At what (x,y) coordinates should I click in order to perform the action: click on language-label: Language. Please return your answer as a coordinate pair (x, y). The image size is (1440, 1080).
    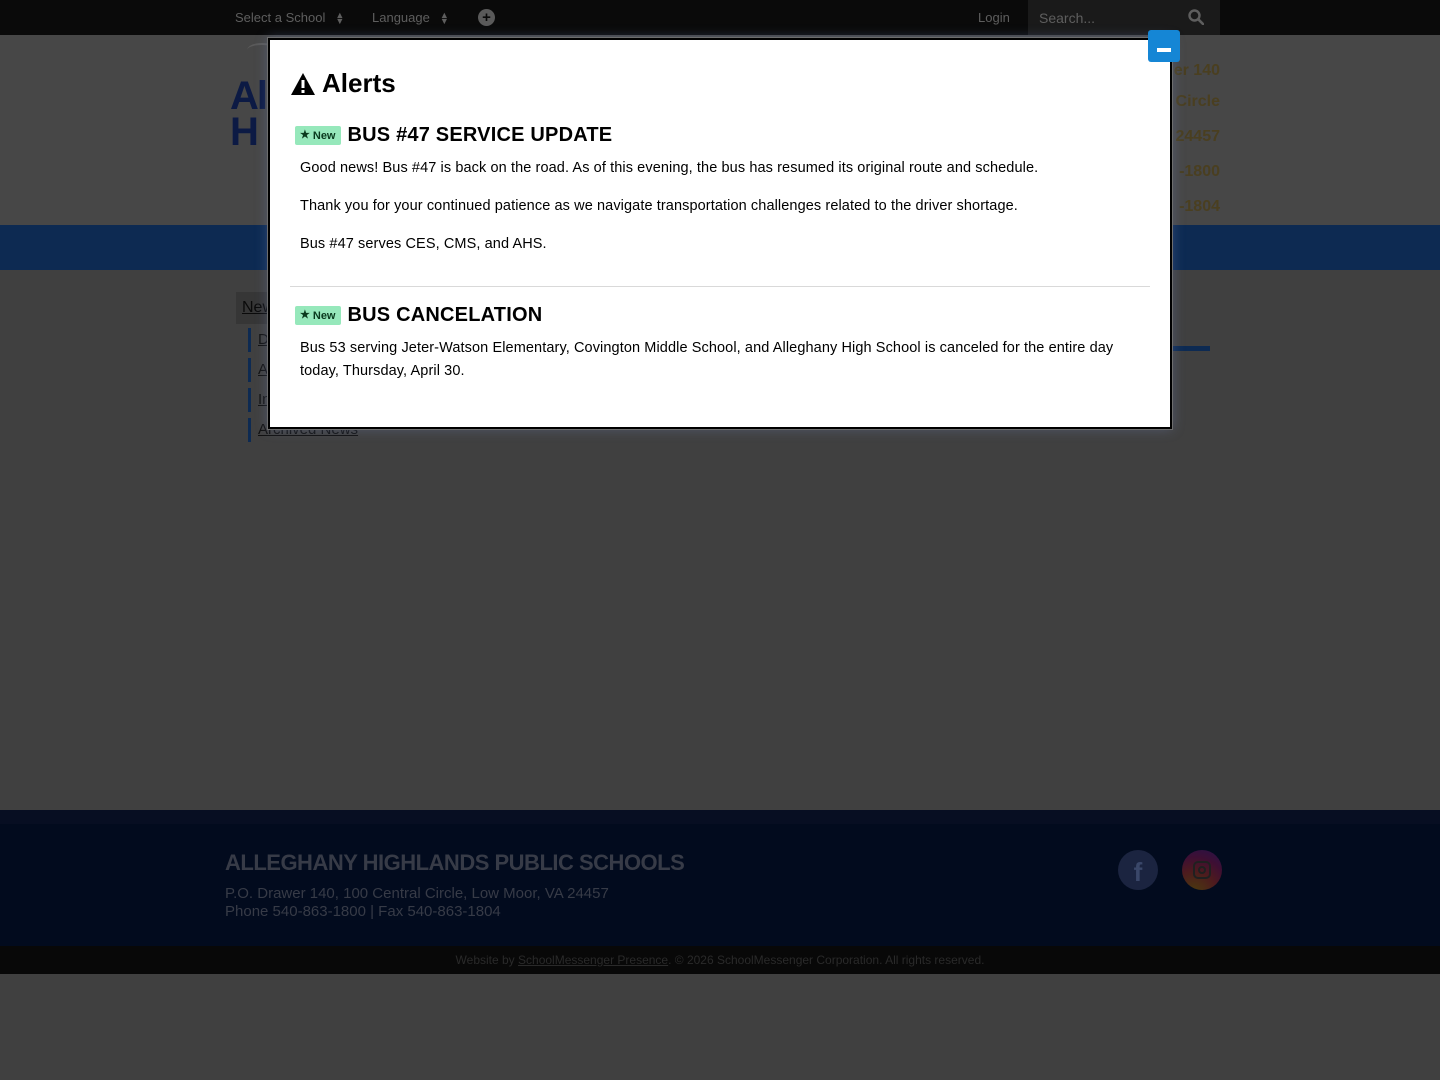
    Looking at the image, I should click on (401, 17).